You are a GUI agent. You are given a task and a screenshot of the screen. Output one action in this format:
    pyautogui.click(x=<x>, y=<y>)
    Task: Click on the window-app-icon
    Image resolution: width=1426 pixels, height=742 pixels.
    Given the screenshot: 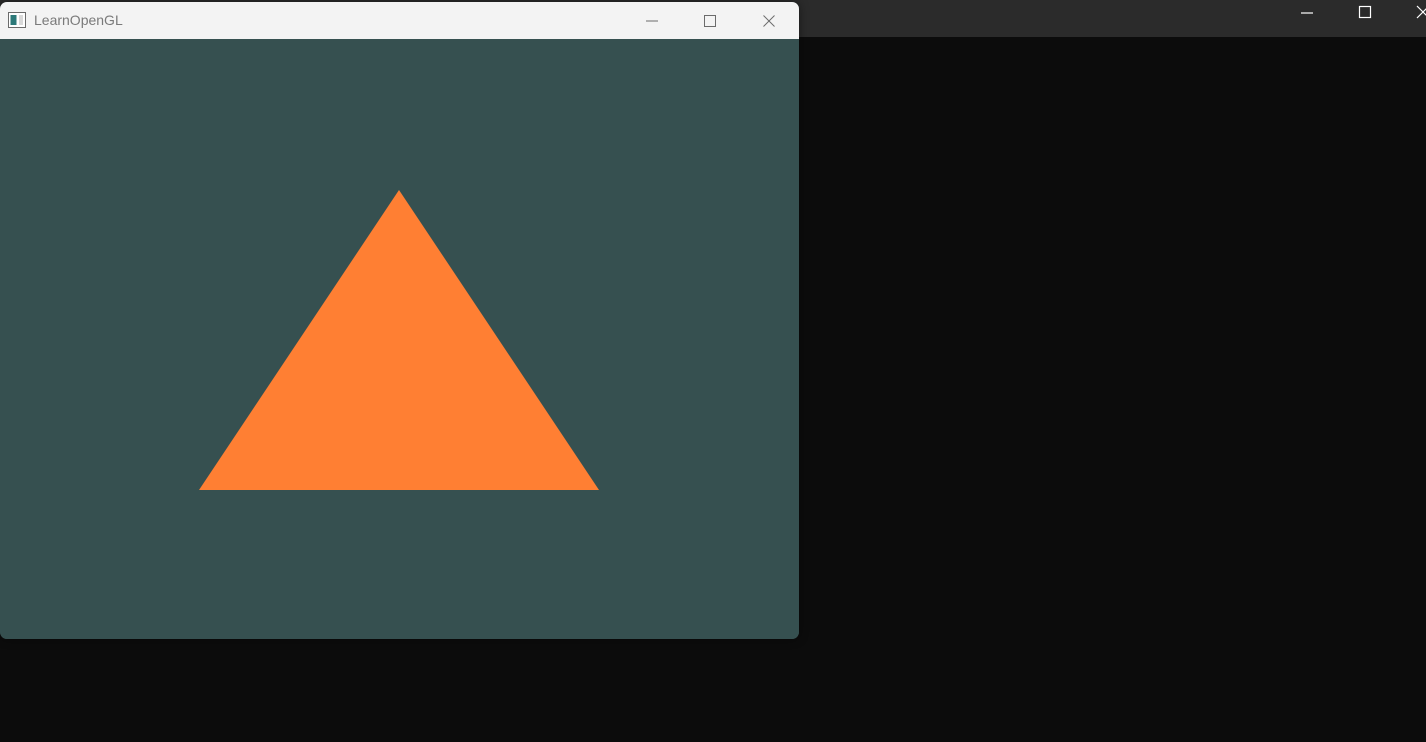 What is the action you would take?
    pyautogui.click(x=17, y=20)
    